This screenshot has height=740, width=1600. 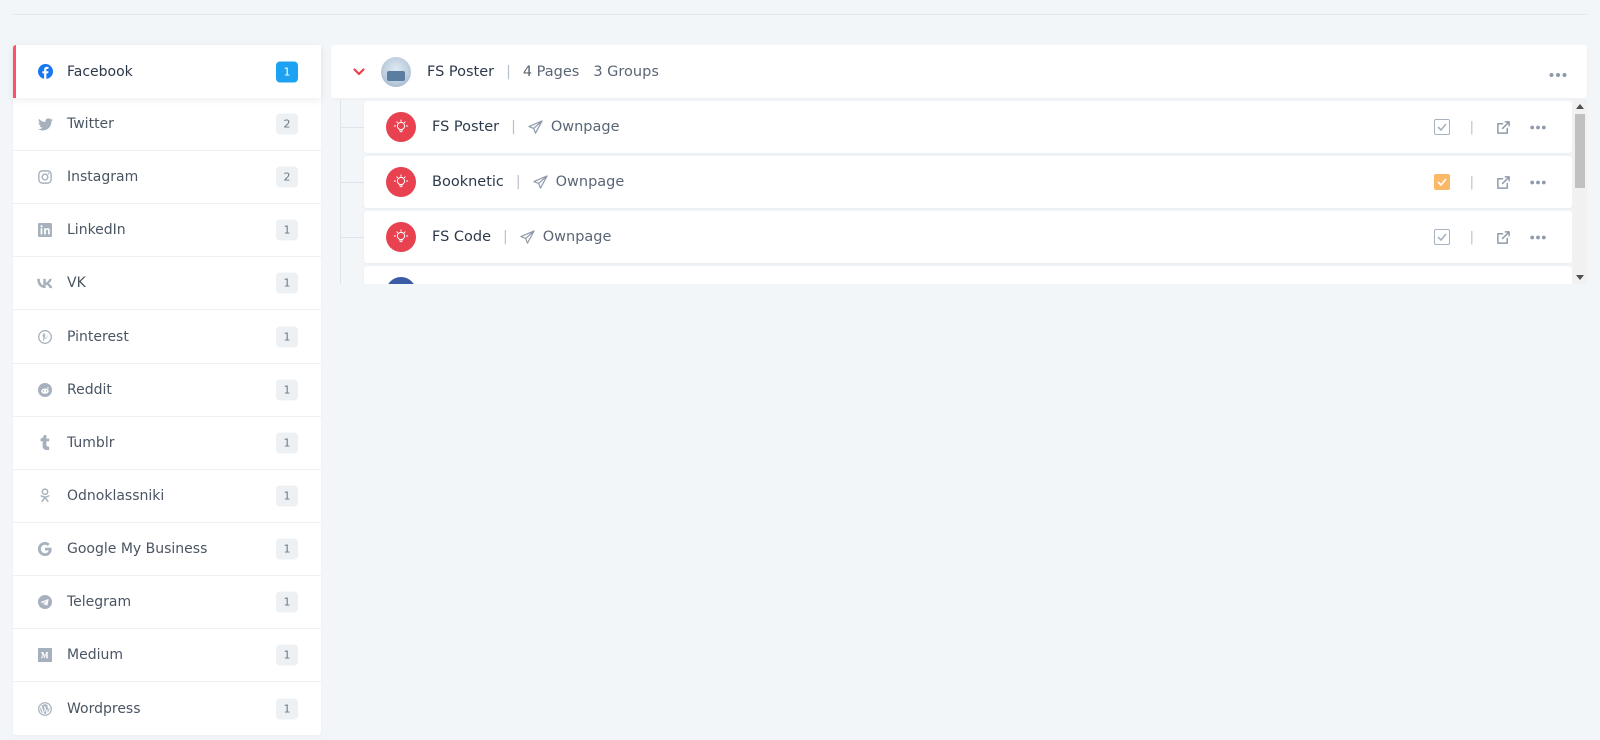 What do you see at coordinates (45, 602) in the screenshot?
I see `telegram-icon` at bounding box center [45, 602].